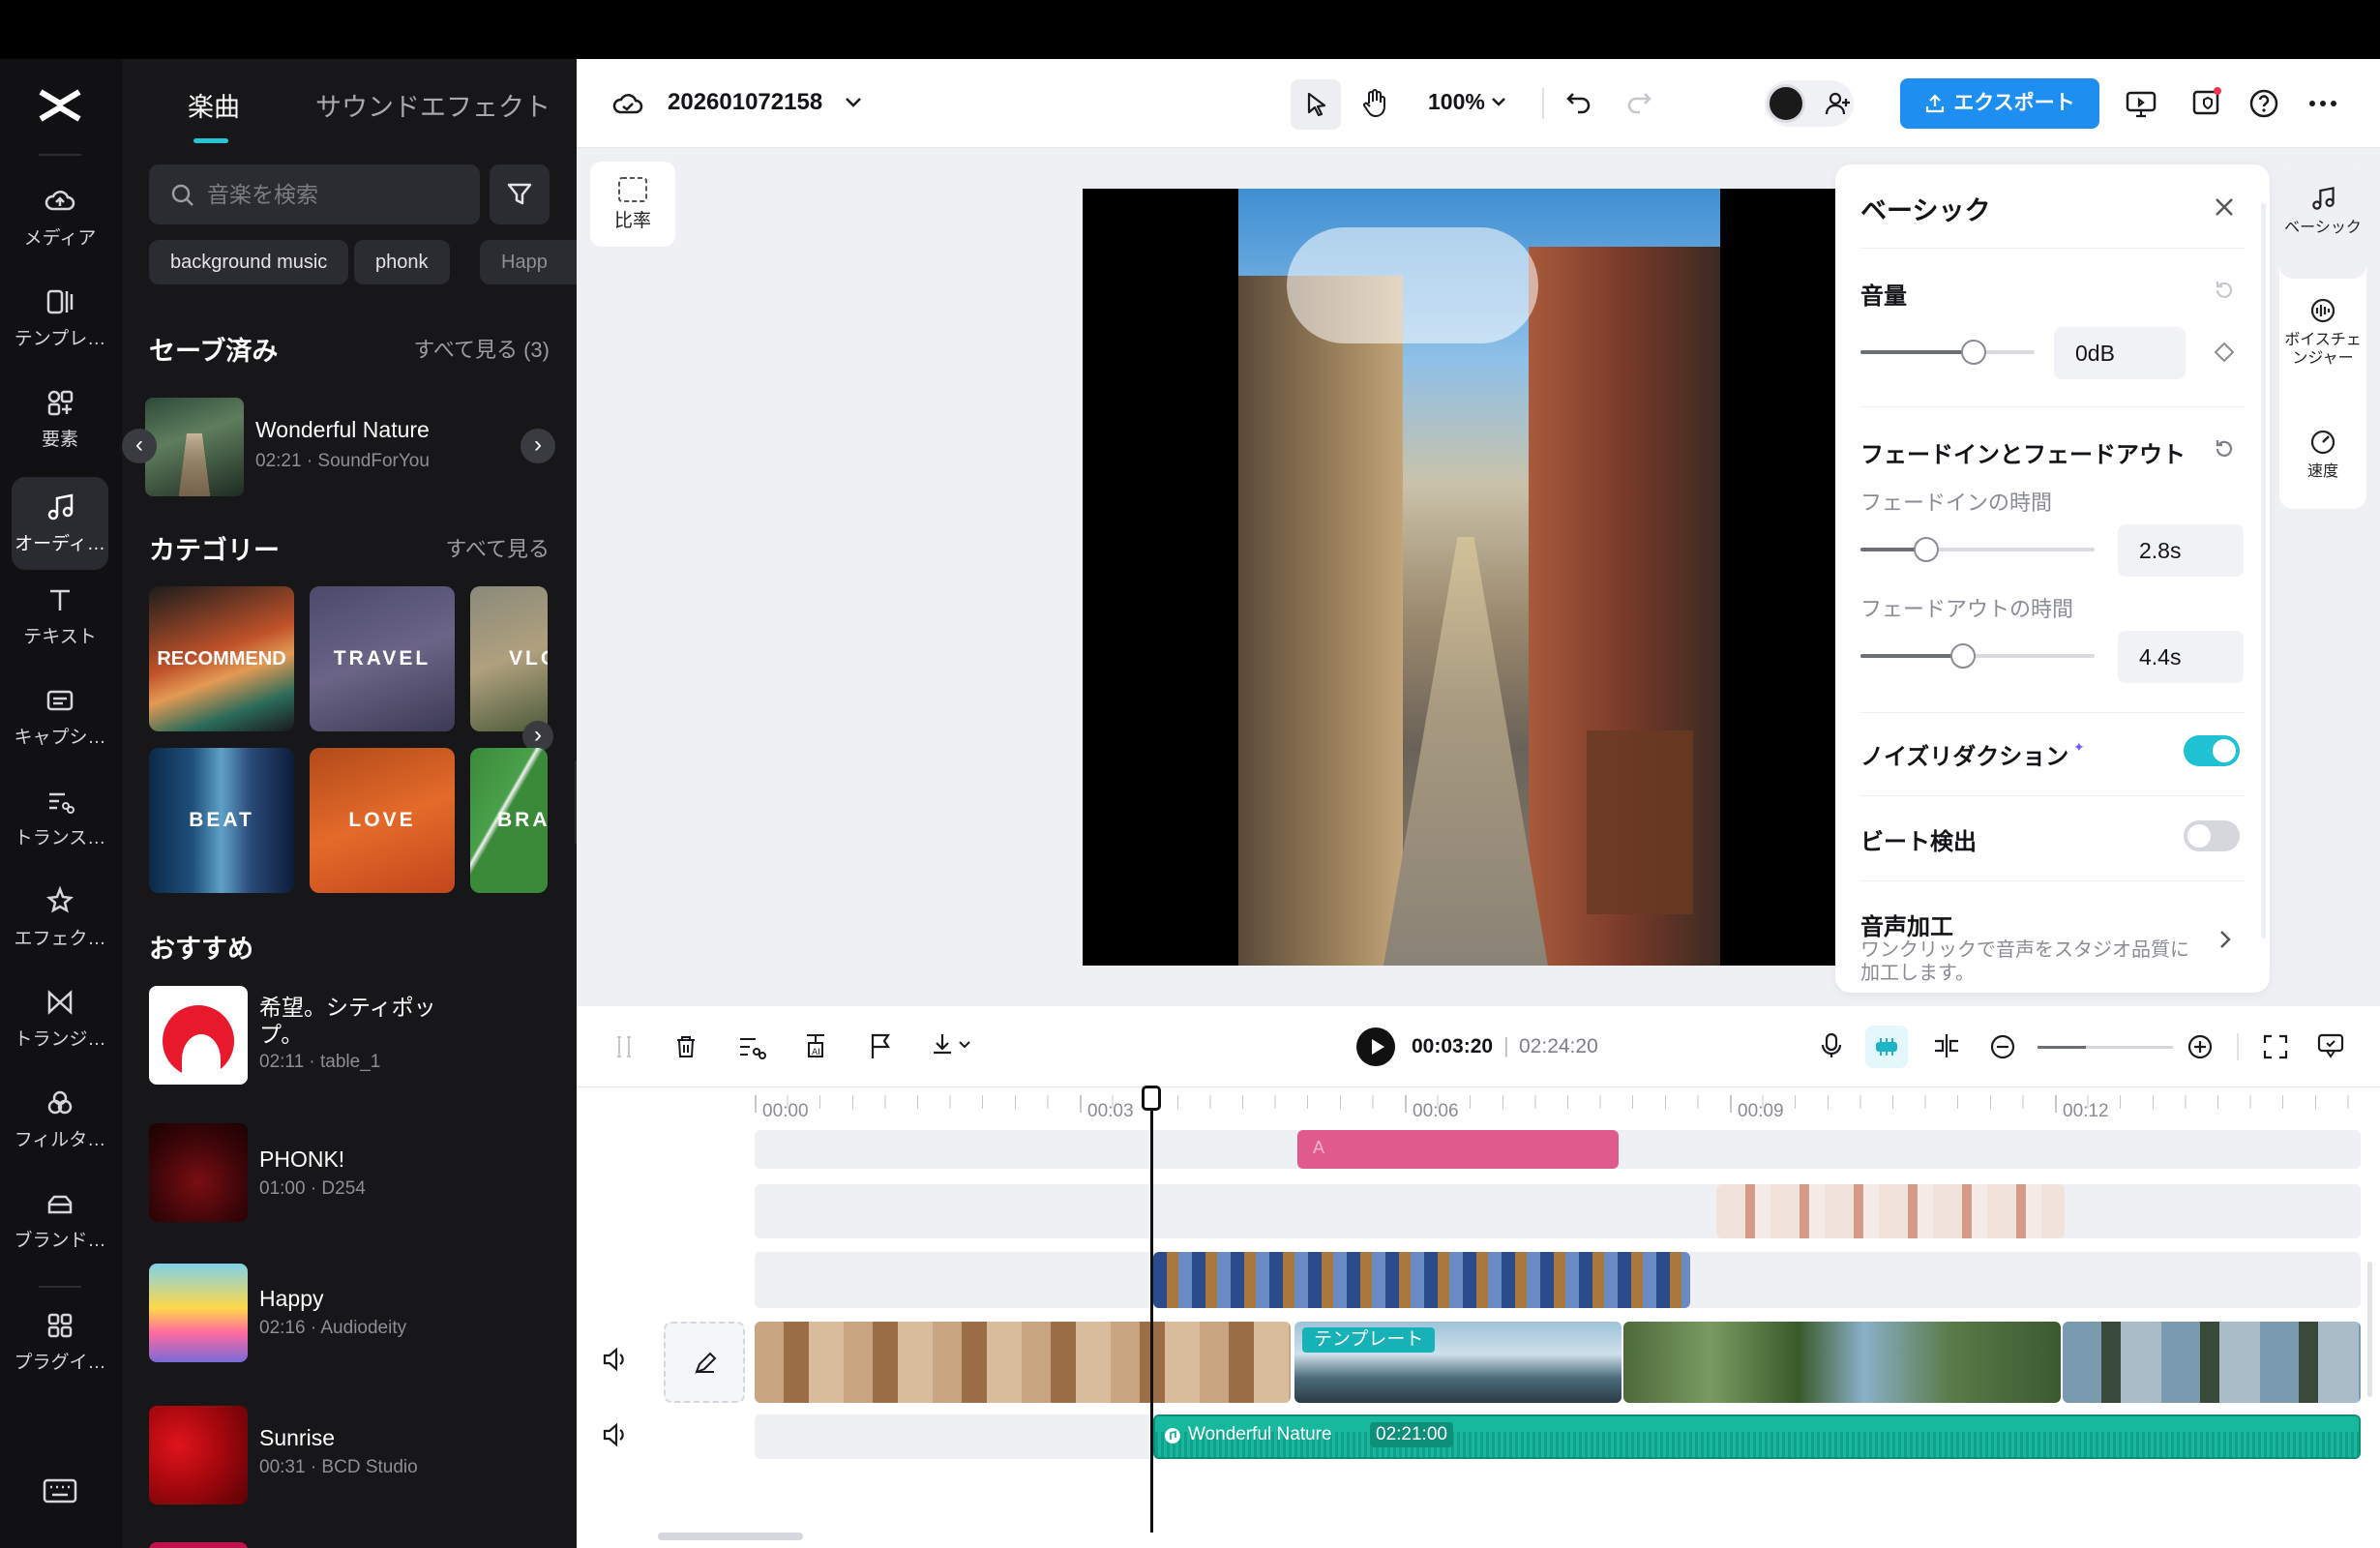 The image size is (2380, 1548). Describe the element at coordinates (498, 547) in the screenshot. I see `categories-see-all-link: すべて見る` at that location.